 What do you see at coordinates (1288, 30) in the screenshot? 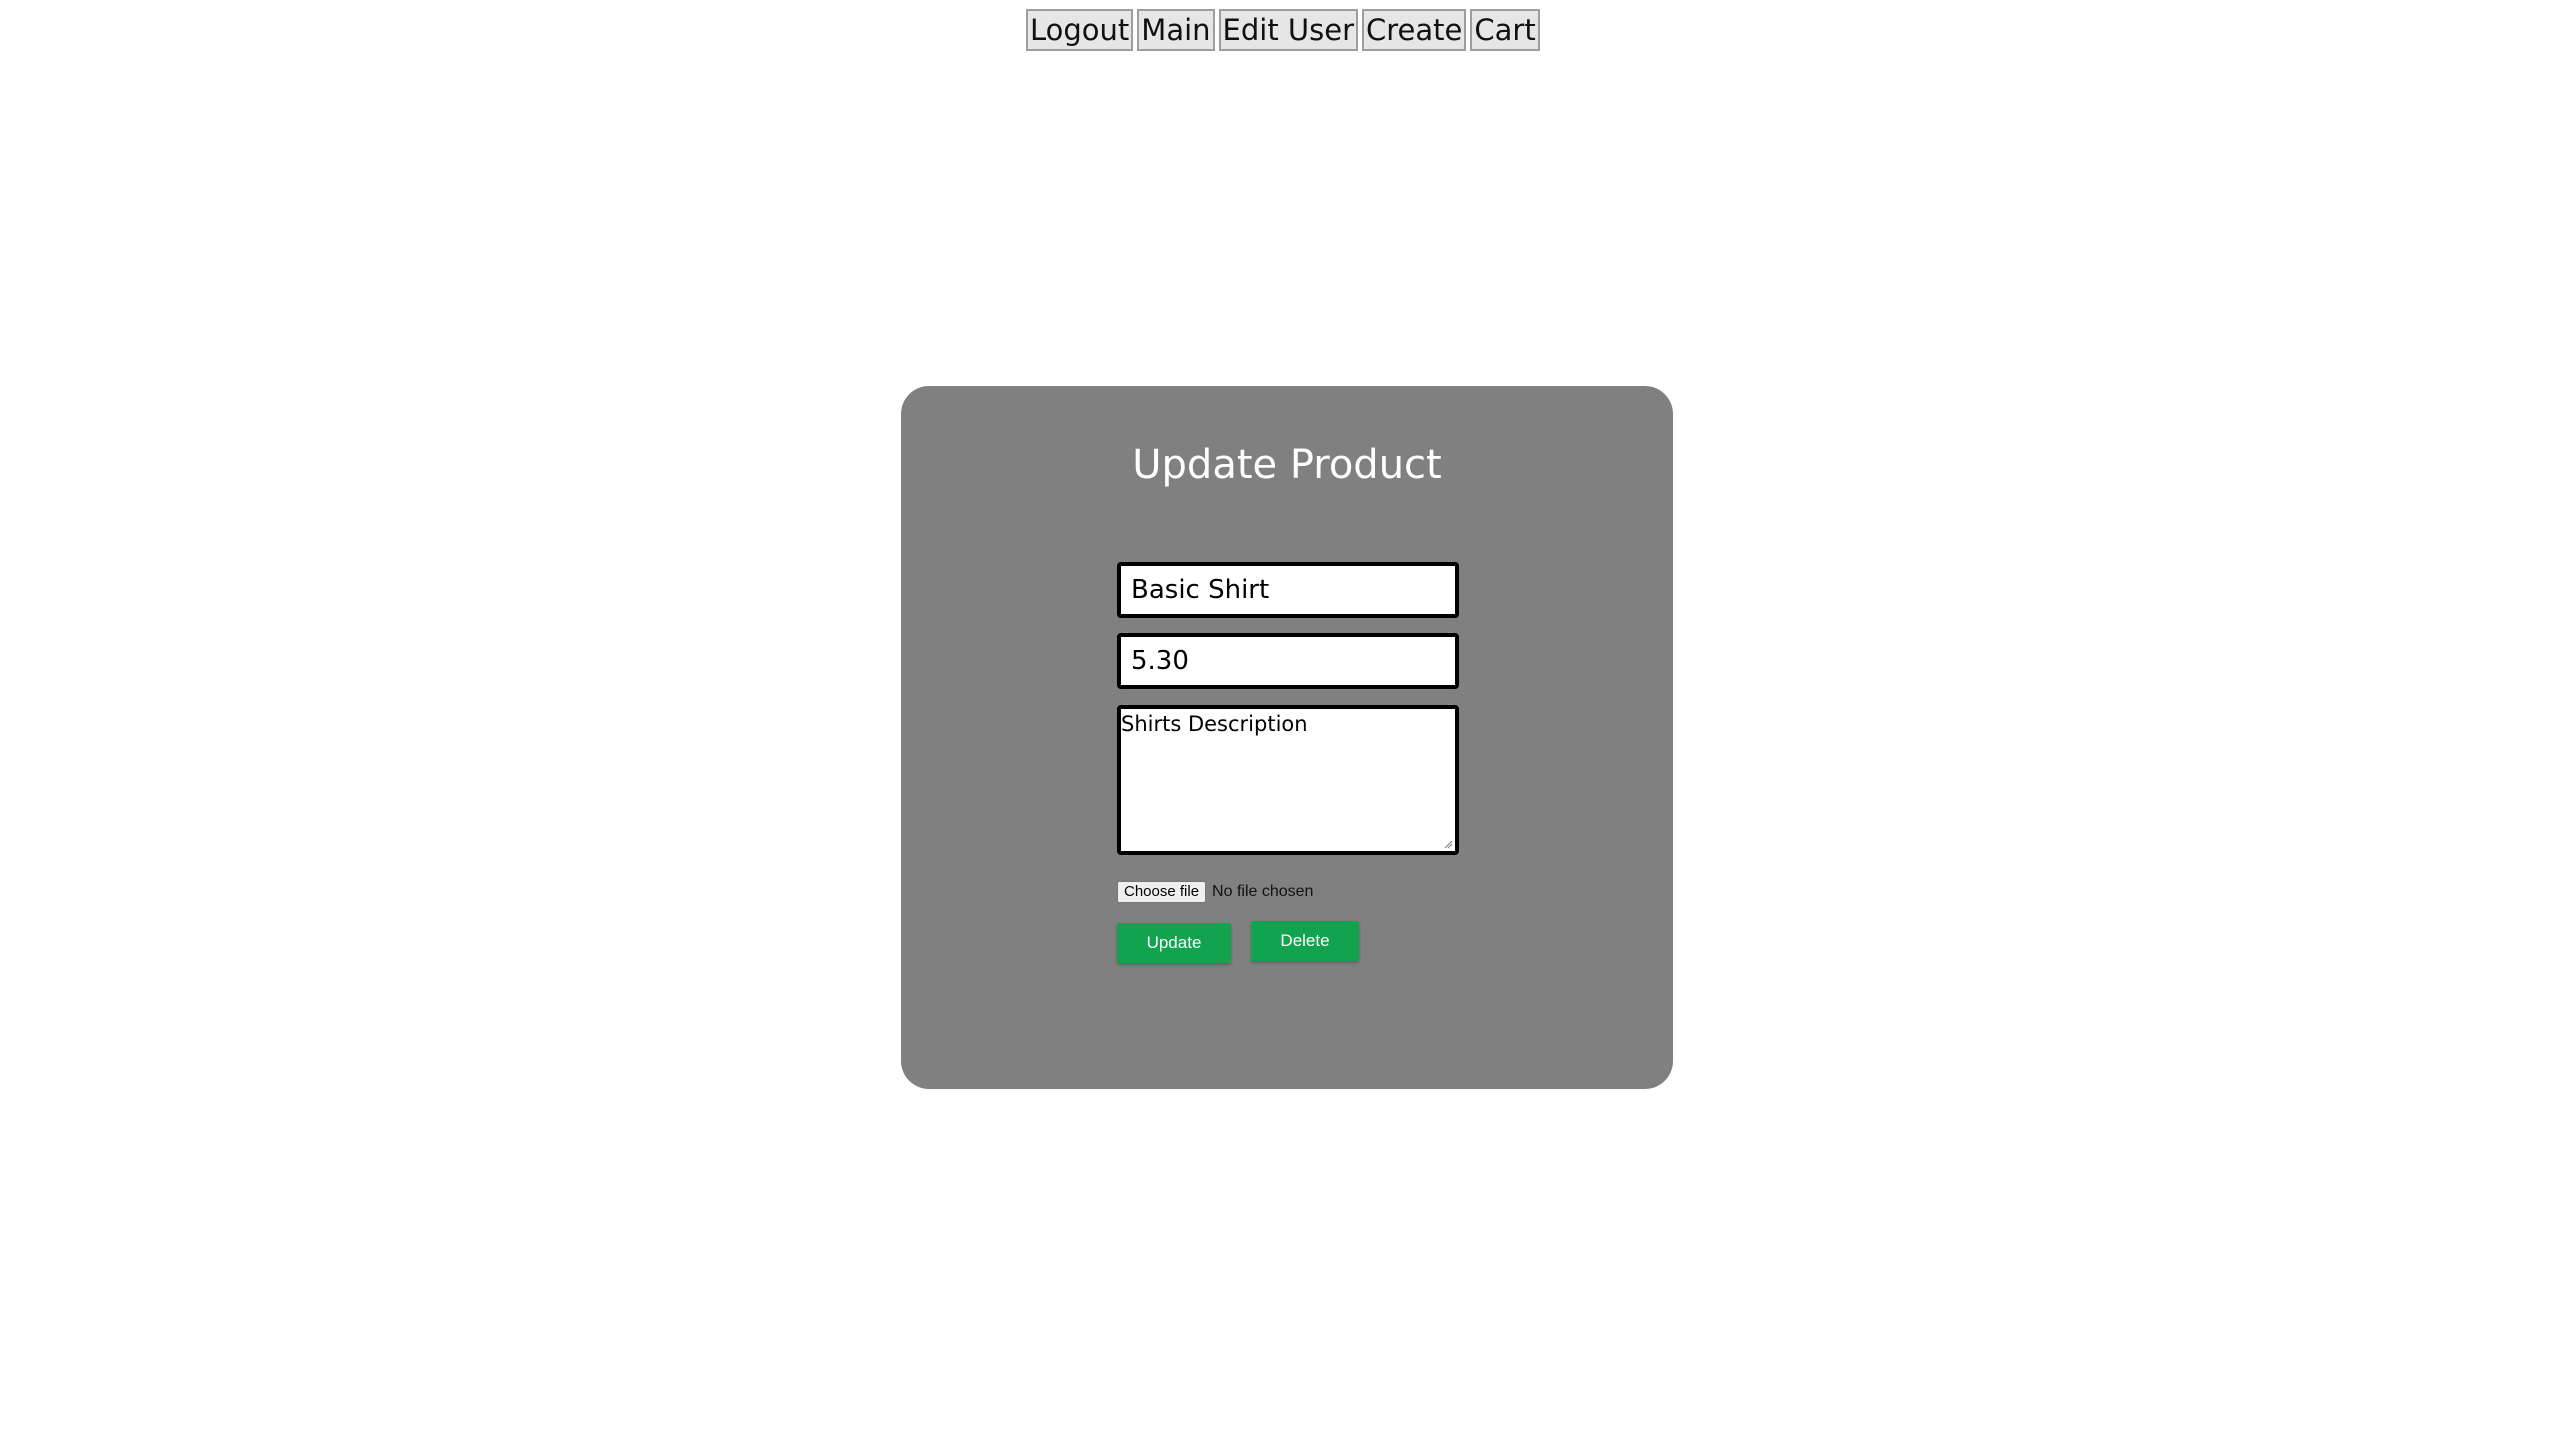
I see `edit-user-button: Edit User` at bounding box center [1288, 30].